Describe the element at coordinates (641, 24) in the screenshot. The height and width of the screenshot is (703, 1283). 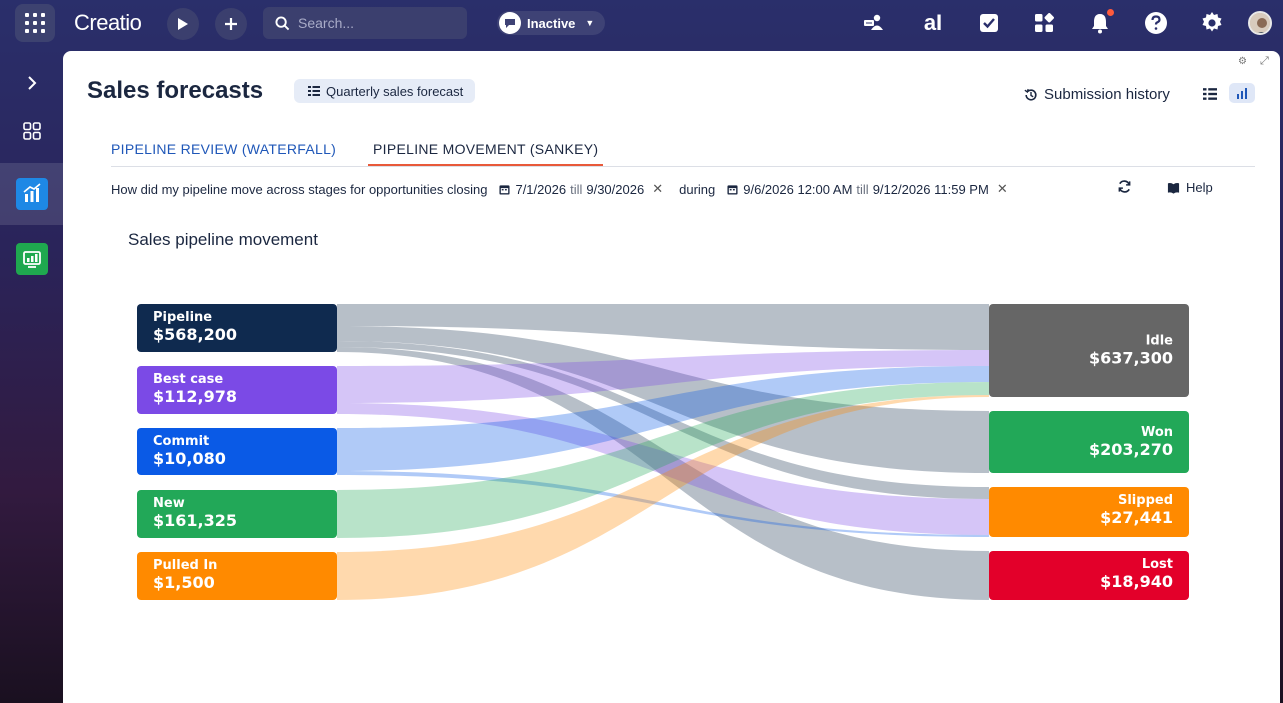
I see `top-bar: Creatio Search... Inactive ▼ aI` at that location.